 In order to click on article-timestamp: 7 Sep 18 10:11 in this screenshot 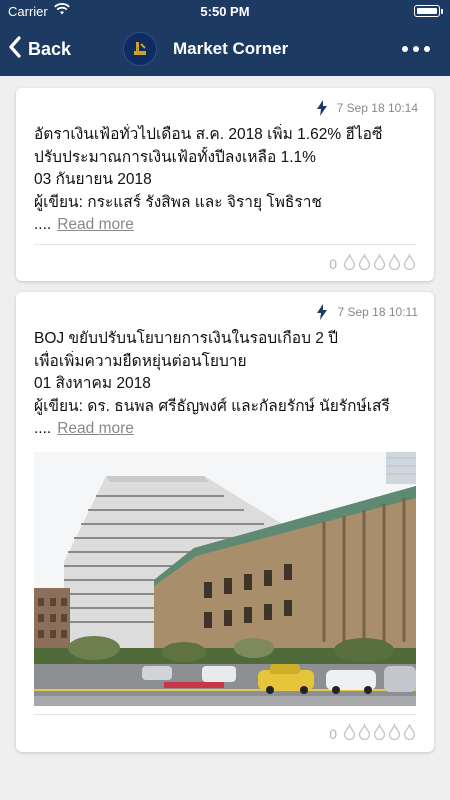, I will do `click(377, 312)`.